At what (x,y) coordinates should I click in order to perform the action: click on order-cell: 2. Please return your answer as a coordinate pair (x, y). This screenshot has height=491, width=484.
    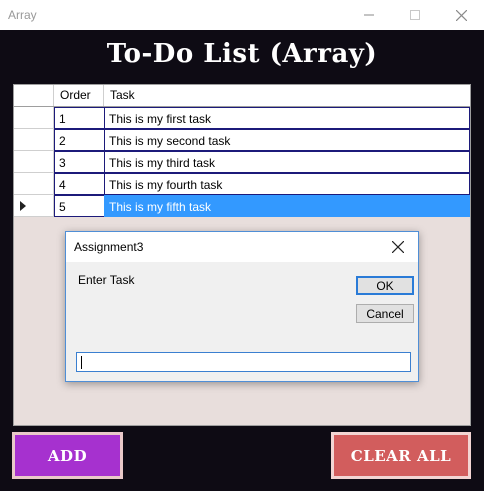
    Looking at the image, I should click on (79, 140).